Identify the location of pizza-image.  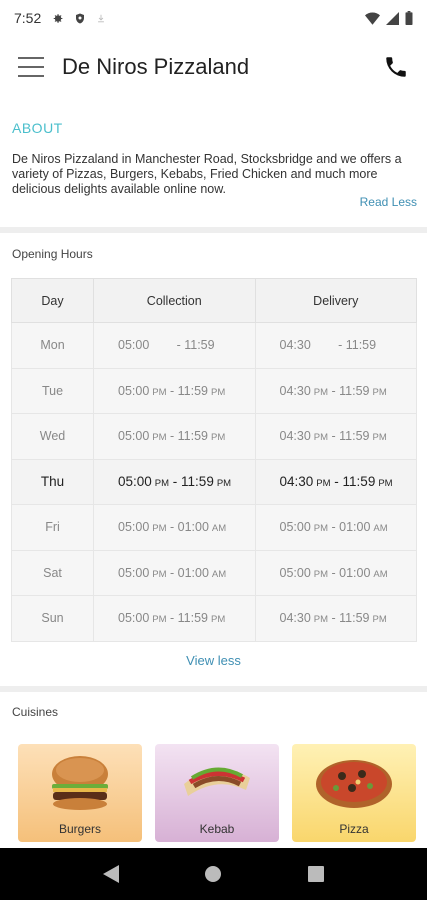
(354, 784).